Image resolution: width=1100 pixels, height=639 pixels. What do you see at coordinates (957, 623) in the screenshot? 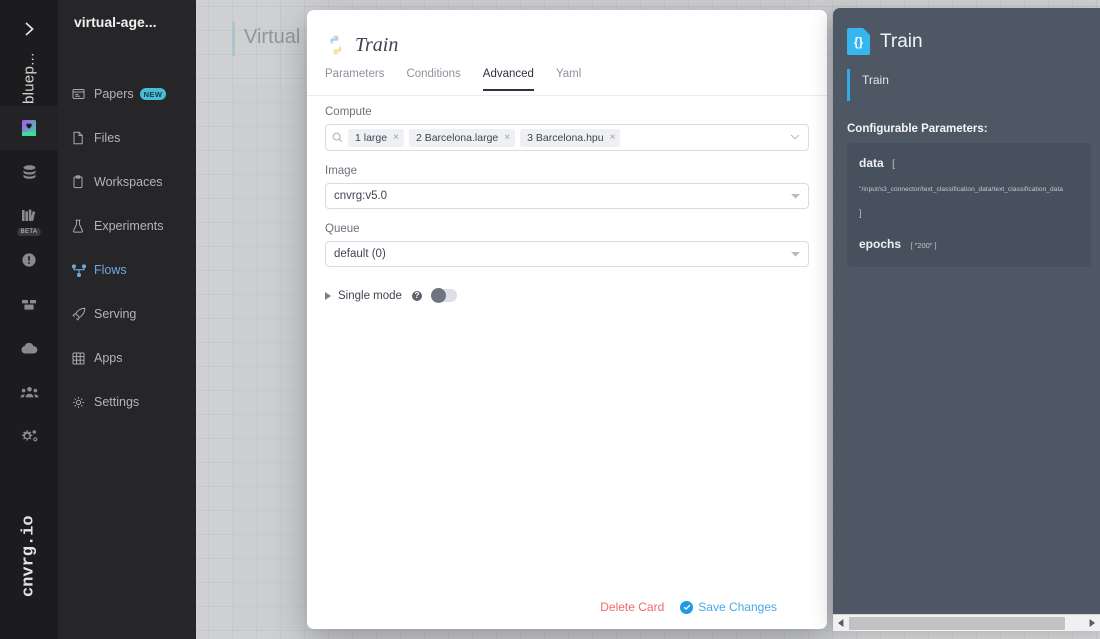
I see `hscroll-thumb` at bounding box center [957, 623].